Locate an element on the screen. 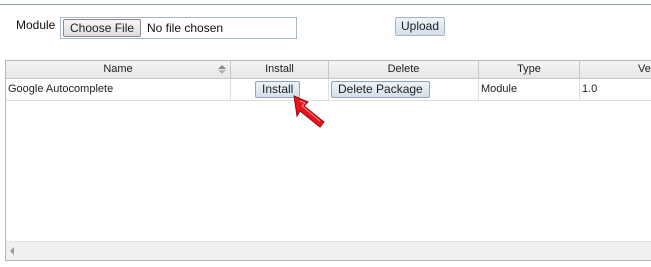 The width and height of the screenshot is (651, 267). delete-package-button: Delete Package is located at coordinates (380, 89).